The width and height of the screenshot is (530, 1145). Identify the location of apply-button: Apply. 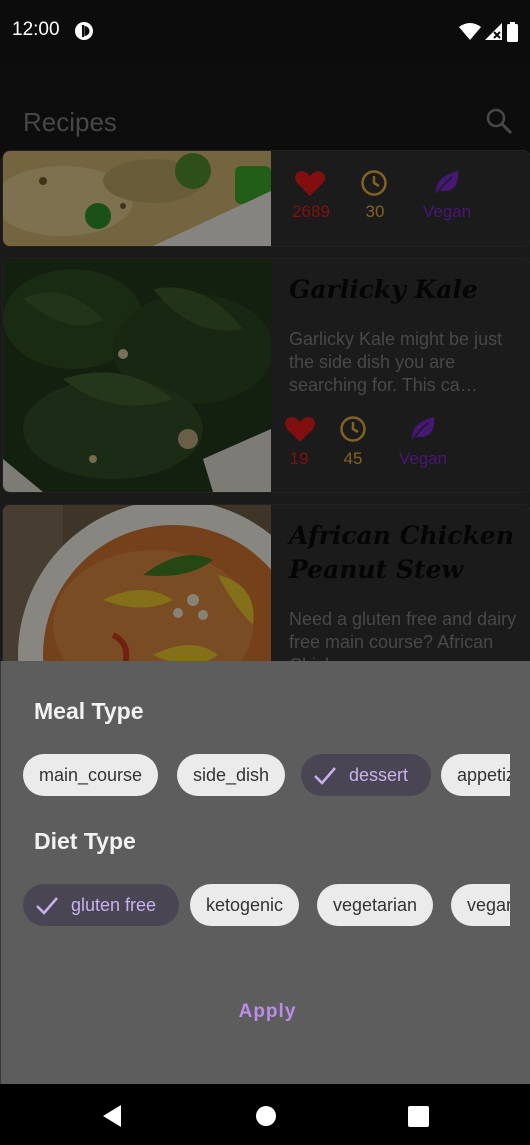
(267, 1012).